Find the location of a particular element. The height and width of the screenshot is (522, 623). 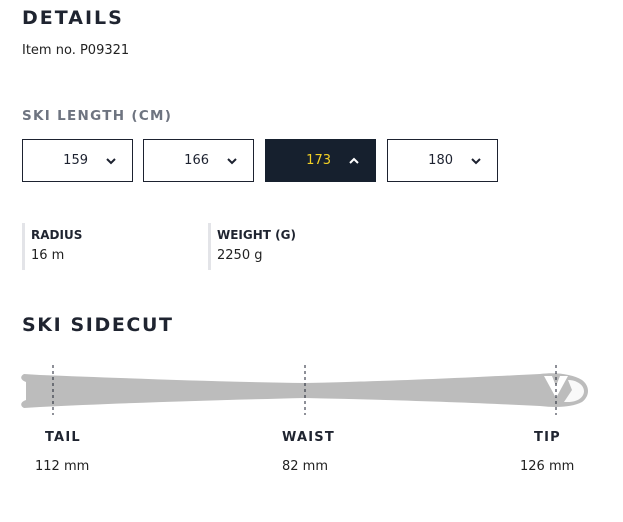

sidecut-tip-label: TIP is located at coordinates (547, 437).